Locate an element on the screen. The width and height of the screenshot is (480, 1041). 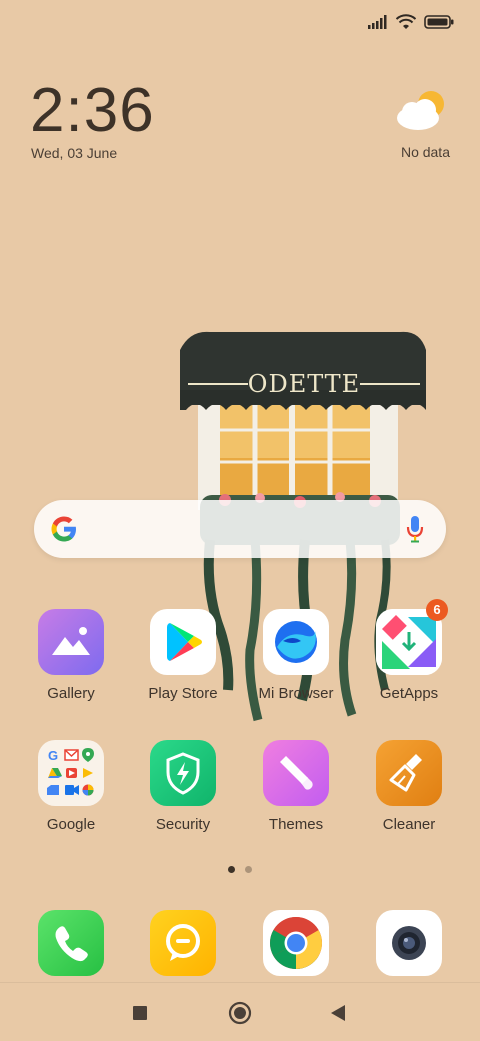
partly-cloudy-icon is located at coordinates (422, 111).